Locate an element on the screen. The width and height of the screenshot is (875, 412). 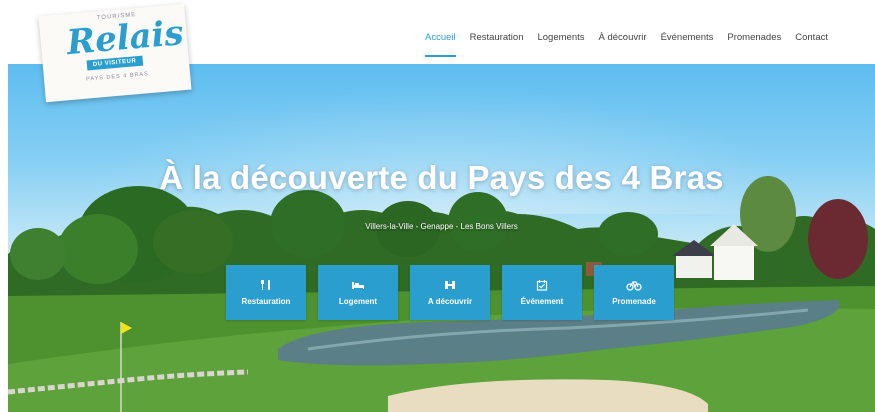
tile-label: Événement is located at coordinates (542, 301).